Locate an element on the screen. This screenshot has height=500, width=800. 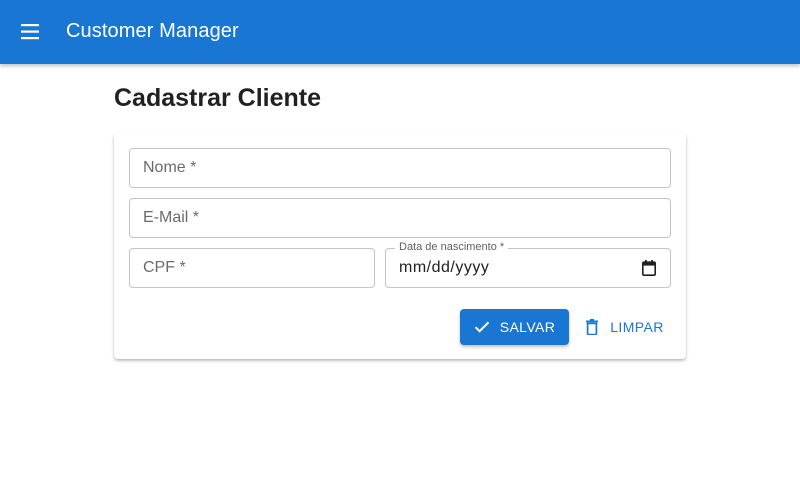
birthdate-label: Data de nascimento * is located at coordinates (452, 247).